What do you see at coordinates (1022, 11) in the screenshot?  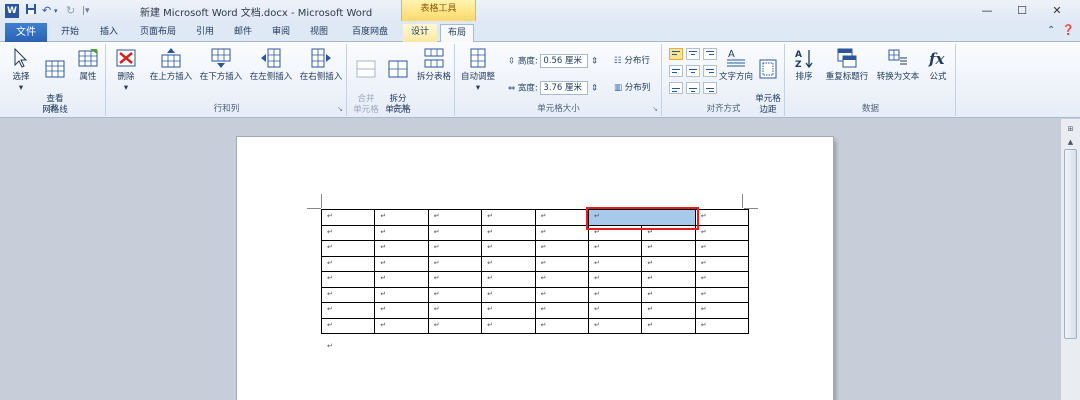 I see `maximize-button: ☐` at bounding box center [1022, 11].